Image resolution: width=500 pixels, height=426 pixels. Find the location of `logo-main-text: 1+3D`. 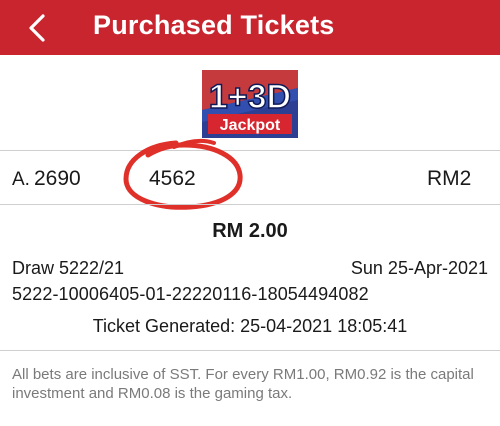

logo-main-text: 1+3D is located at coordinates (250, 97).